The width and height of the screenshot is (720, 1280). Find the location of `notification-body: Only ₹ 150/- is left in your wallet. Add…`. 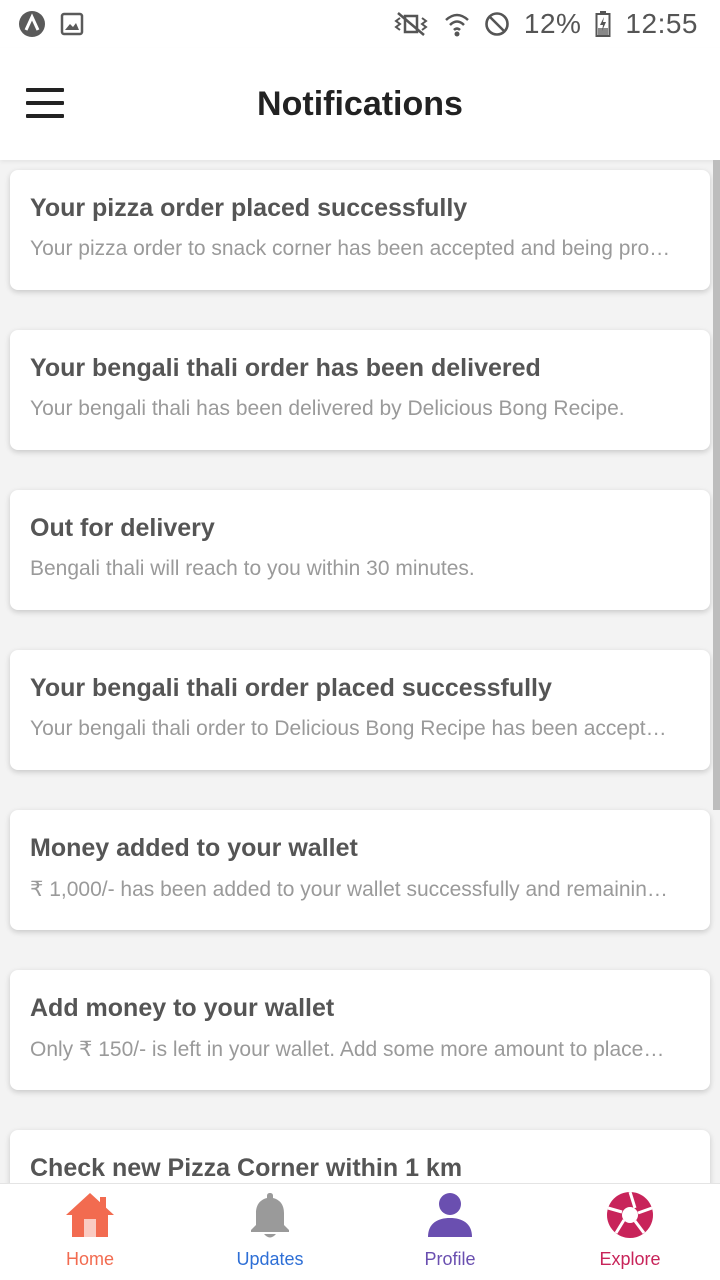

notification-body: Only ₹ 150/- is left in your wallet. Add… is located at coordinates (347, 1049).